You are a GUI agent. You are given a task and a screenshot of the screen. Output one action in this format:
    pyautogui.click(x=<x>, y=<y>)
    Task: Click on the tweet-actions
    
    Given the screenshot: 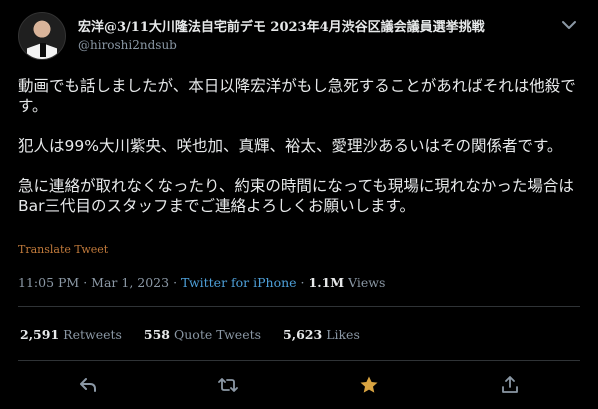 What is the action you would take?
    pyautogui.click(x=299, y=386)
    